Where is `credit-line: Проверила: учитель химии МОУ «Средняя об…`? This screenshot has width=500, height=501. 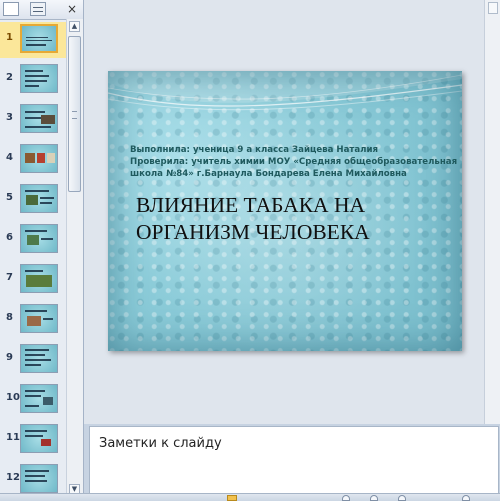
credit-line: Проверила: учитель химии МОУ «Средняя об… is located at coordinates (294, 162).